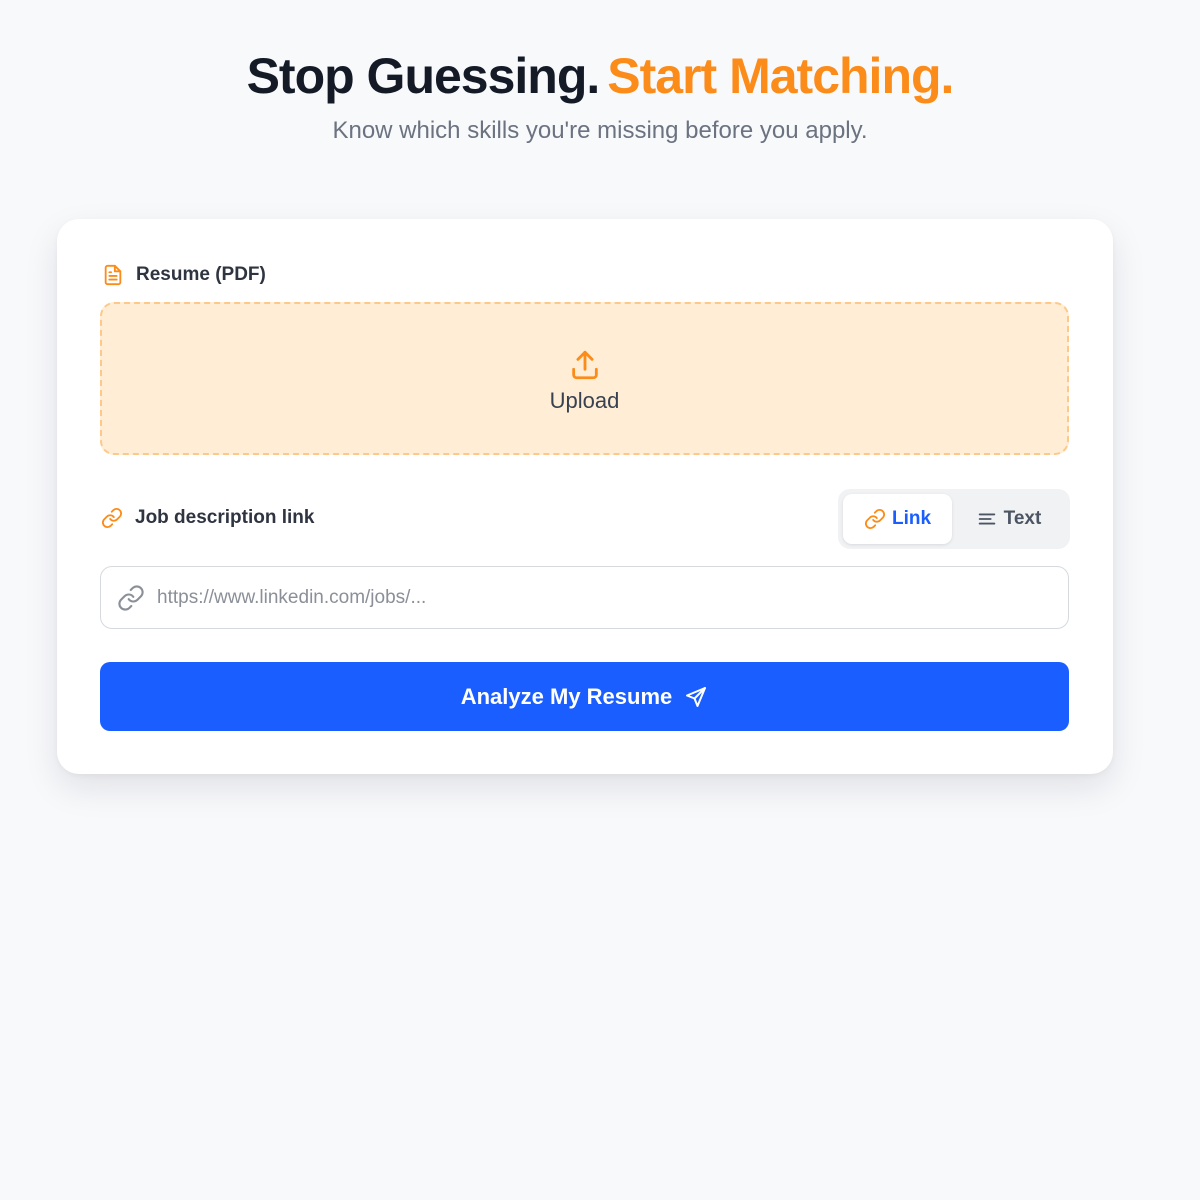  Describe the element at coordinates (612, 597) in the screenshot. I see `job-url-input` at that location.